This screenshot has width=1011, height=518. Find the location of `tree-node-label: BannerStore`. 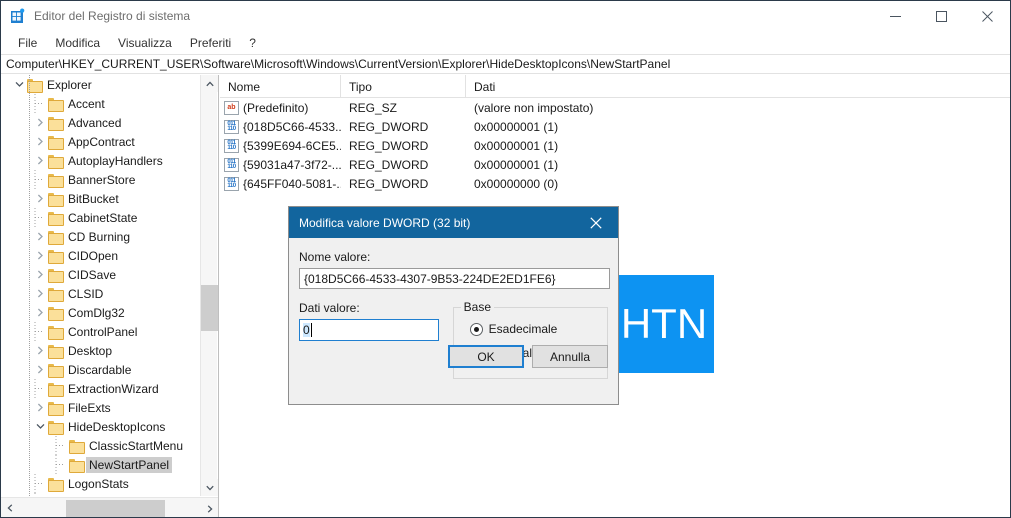

tree-node-label: BannerStore is located at coordinates (102, 179).